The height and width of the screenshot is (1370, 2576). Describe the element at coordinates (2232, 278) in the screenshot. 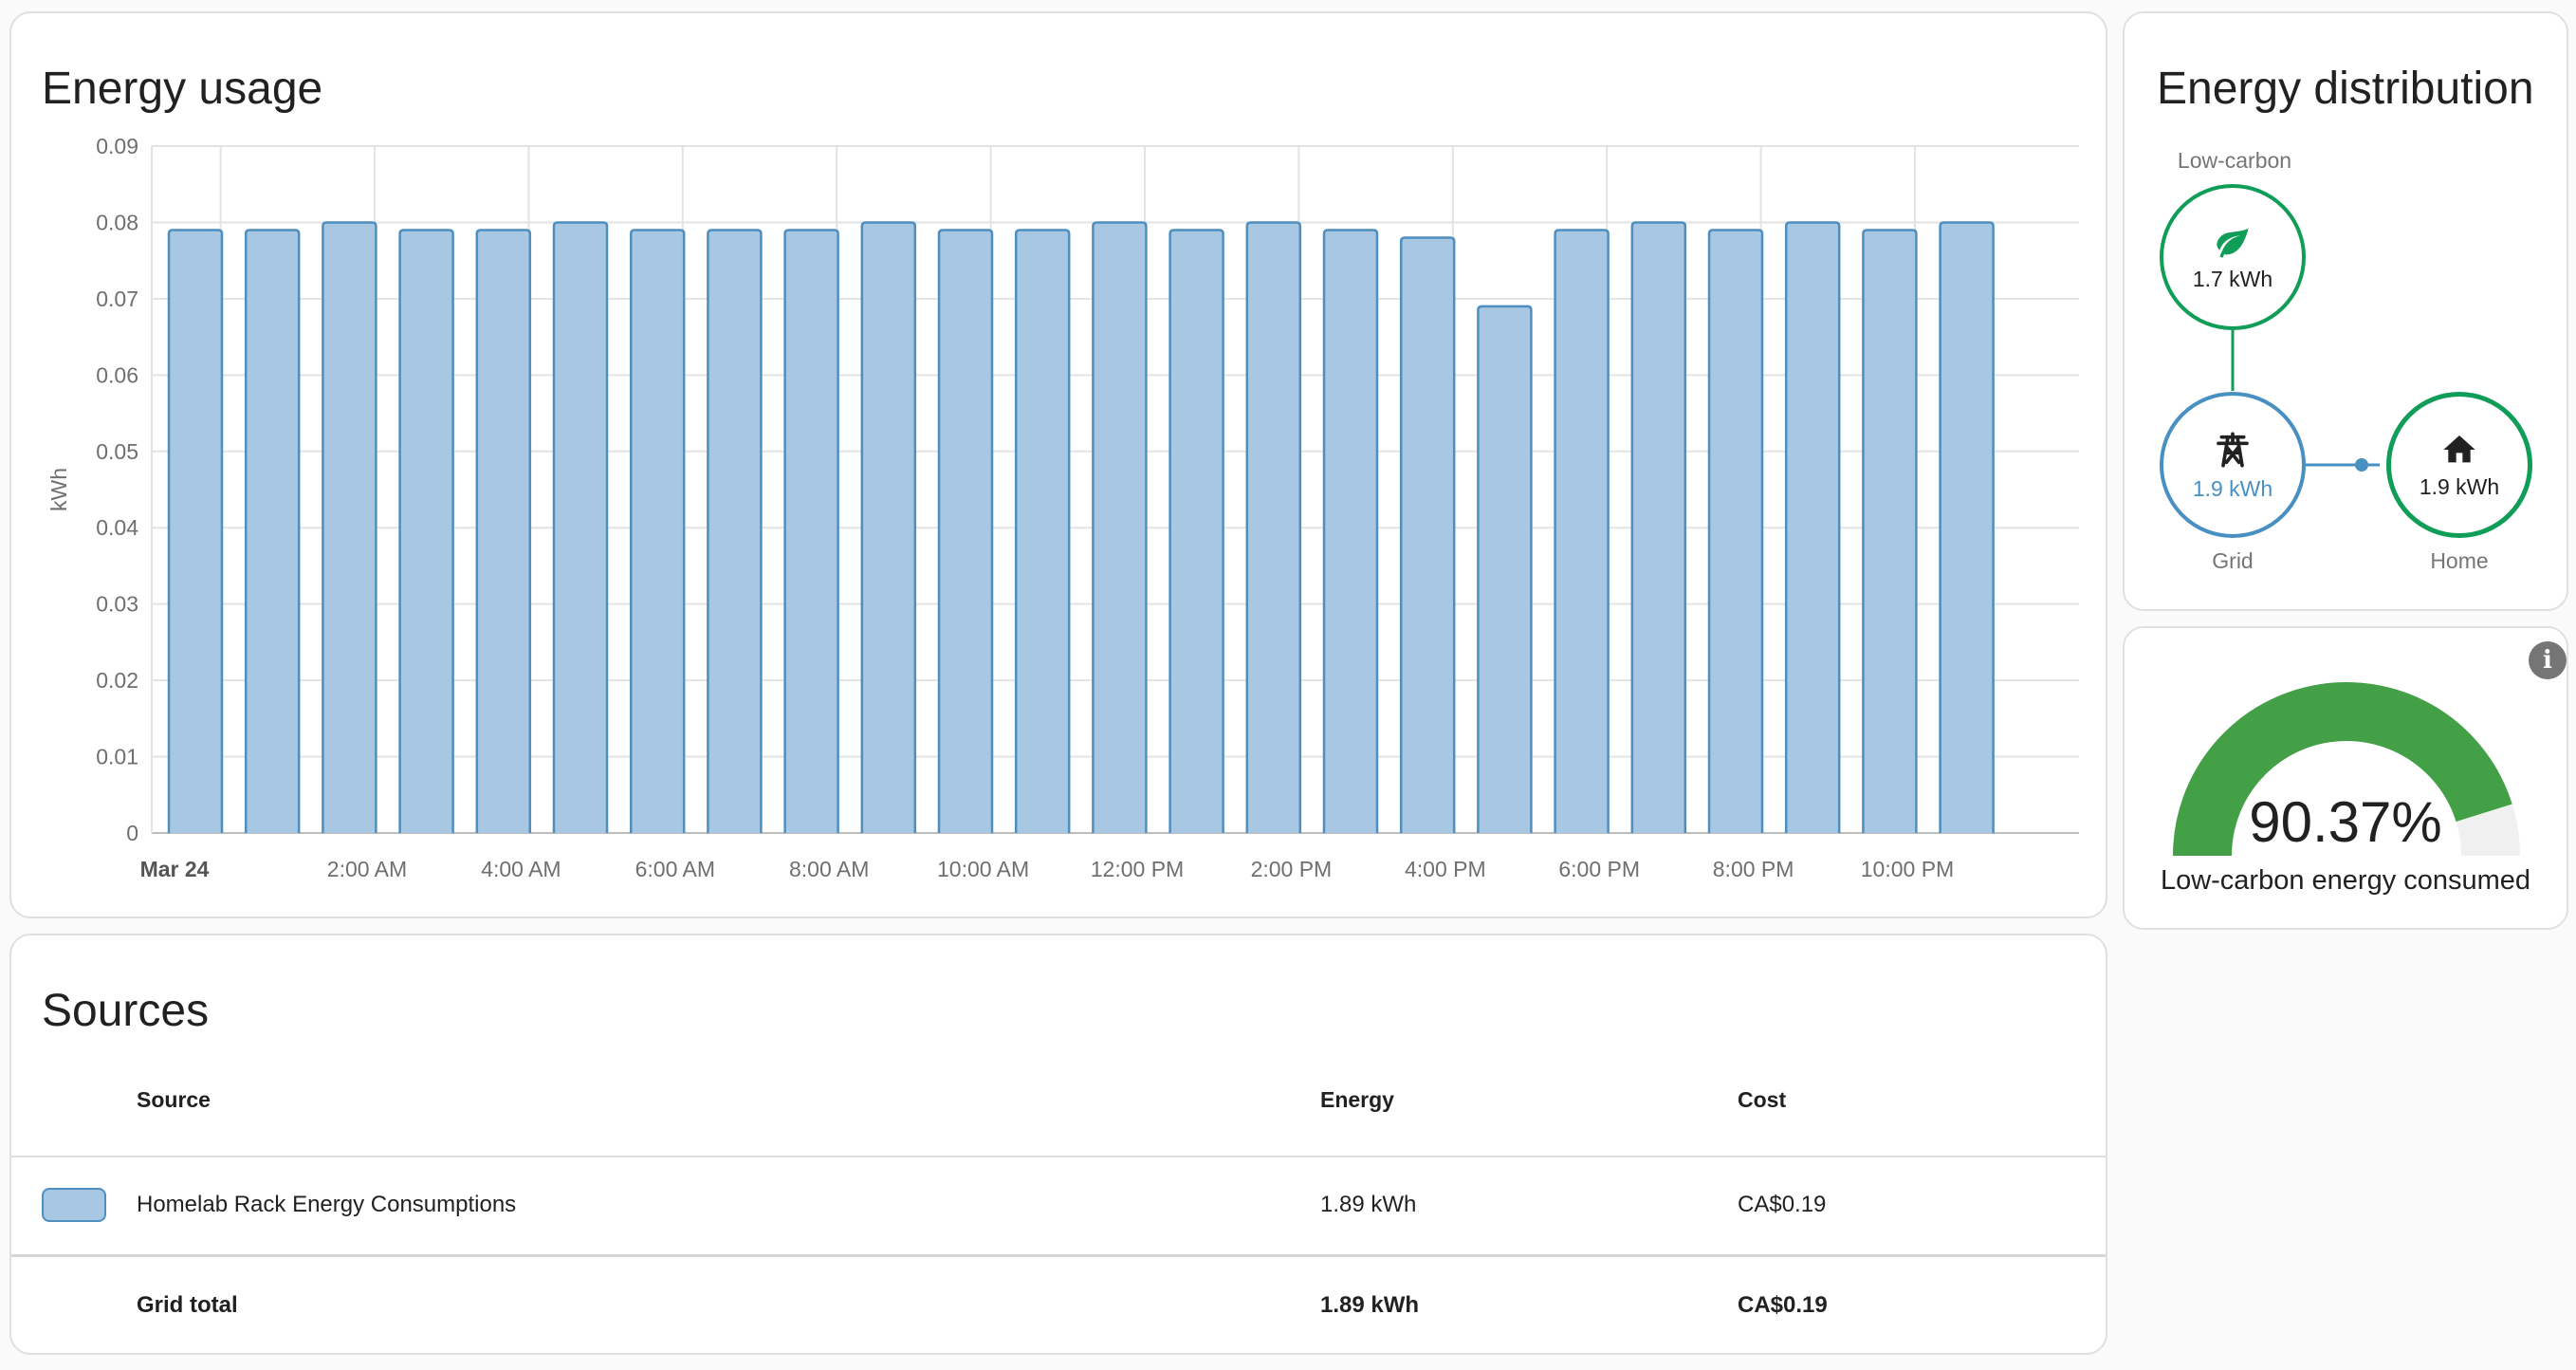

I see `low-carbon-value: 1.7 kWh` at that location.